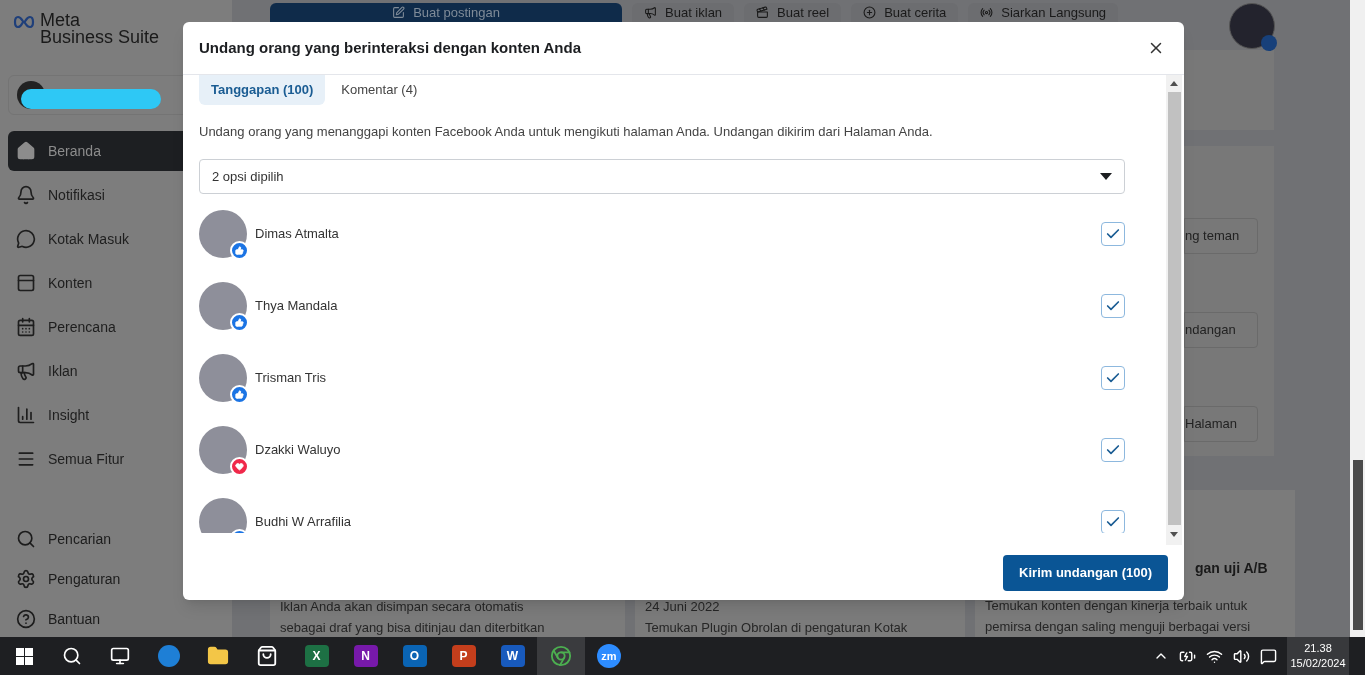 This screenshot has width=1365, height=675. I want to click on help-icon, so click(26, 619).